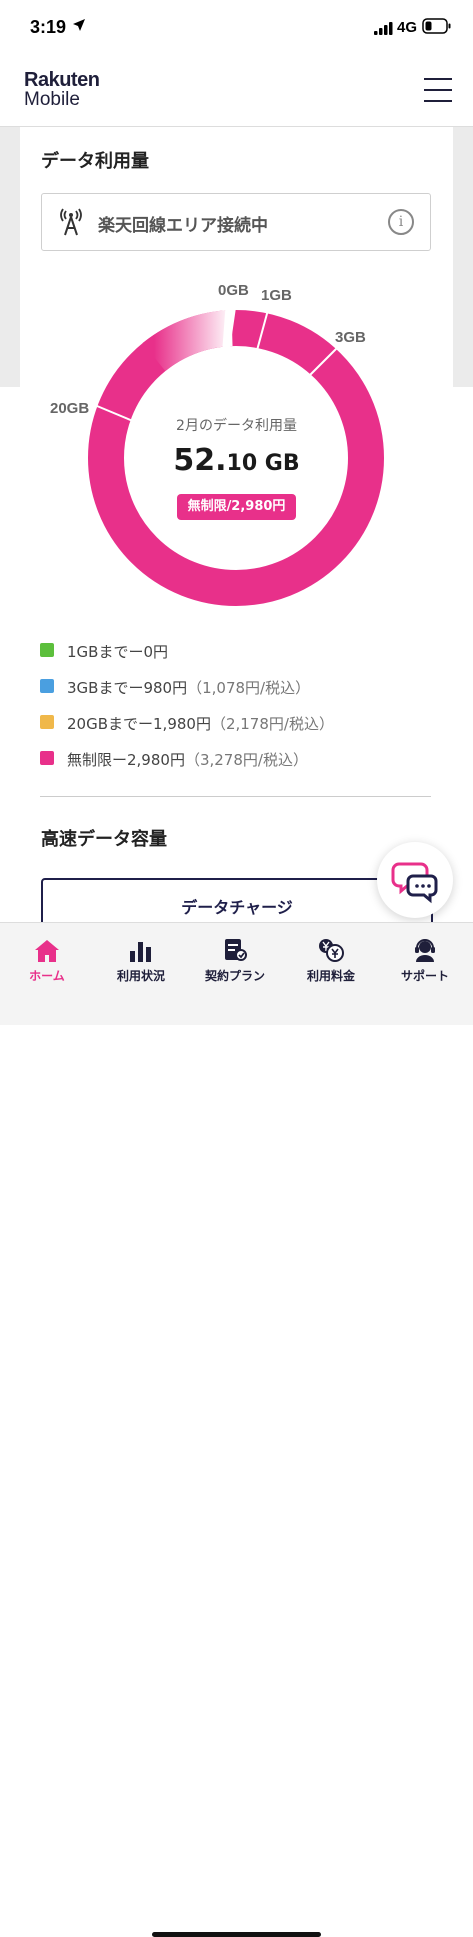 Image resolution: width=473 pixels, height=1937 pixels. Describe the element at coordinates (127, 688) in the screenshot. I see `legend-text: 3GBまでー980円` at that location.